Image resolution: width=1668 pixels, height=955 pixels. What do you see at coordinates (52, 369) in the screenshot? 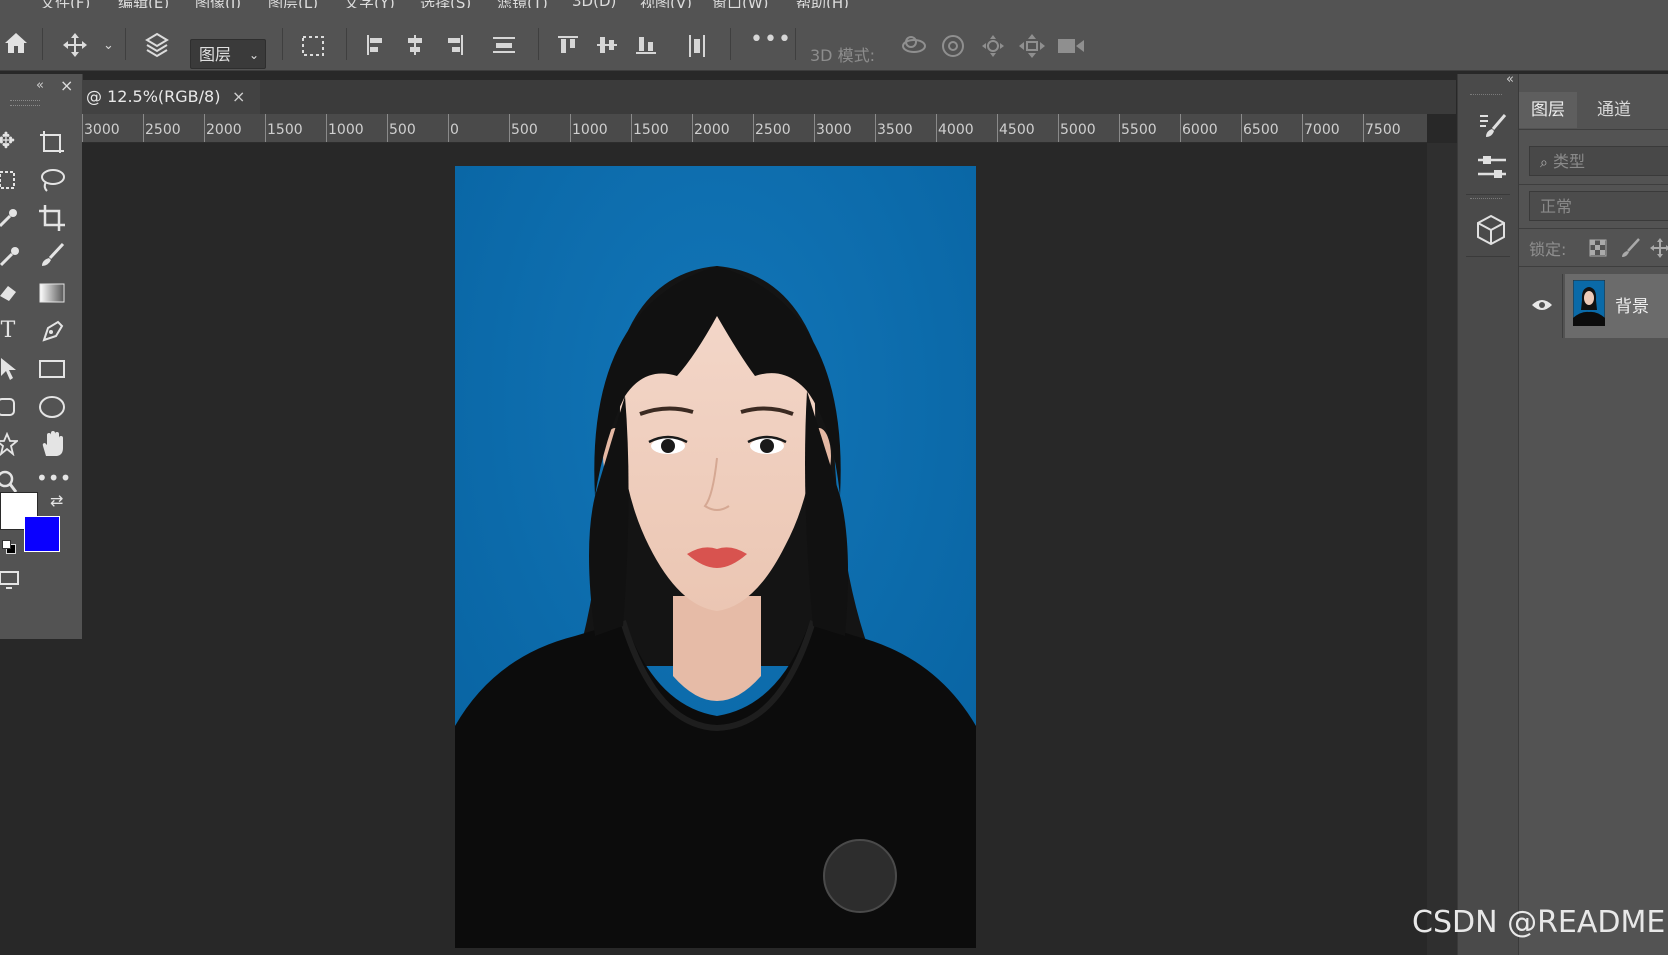
I see `rectangle-tool-icon` at bounding box center [52, 369].